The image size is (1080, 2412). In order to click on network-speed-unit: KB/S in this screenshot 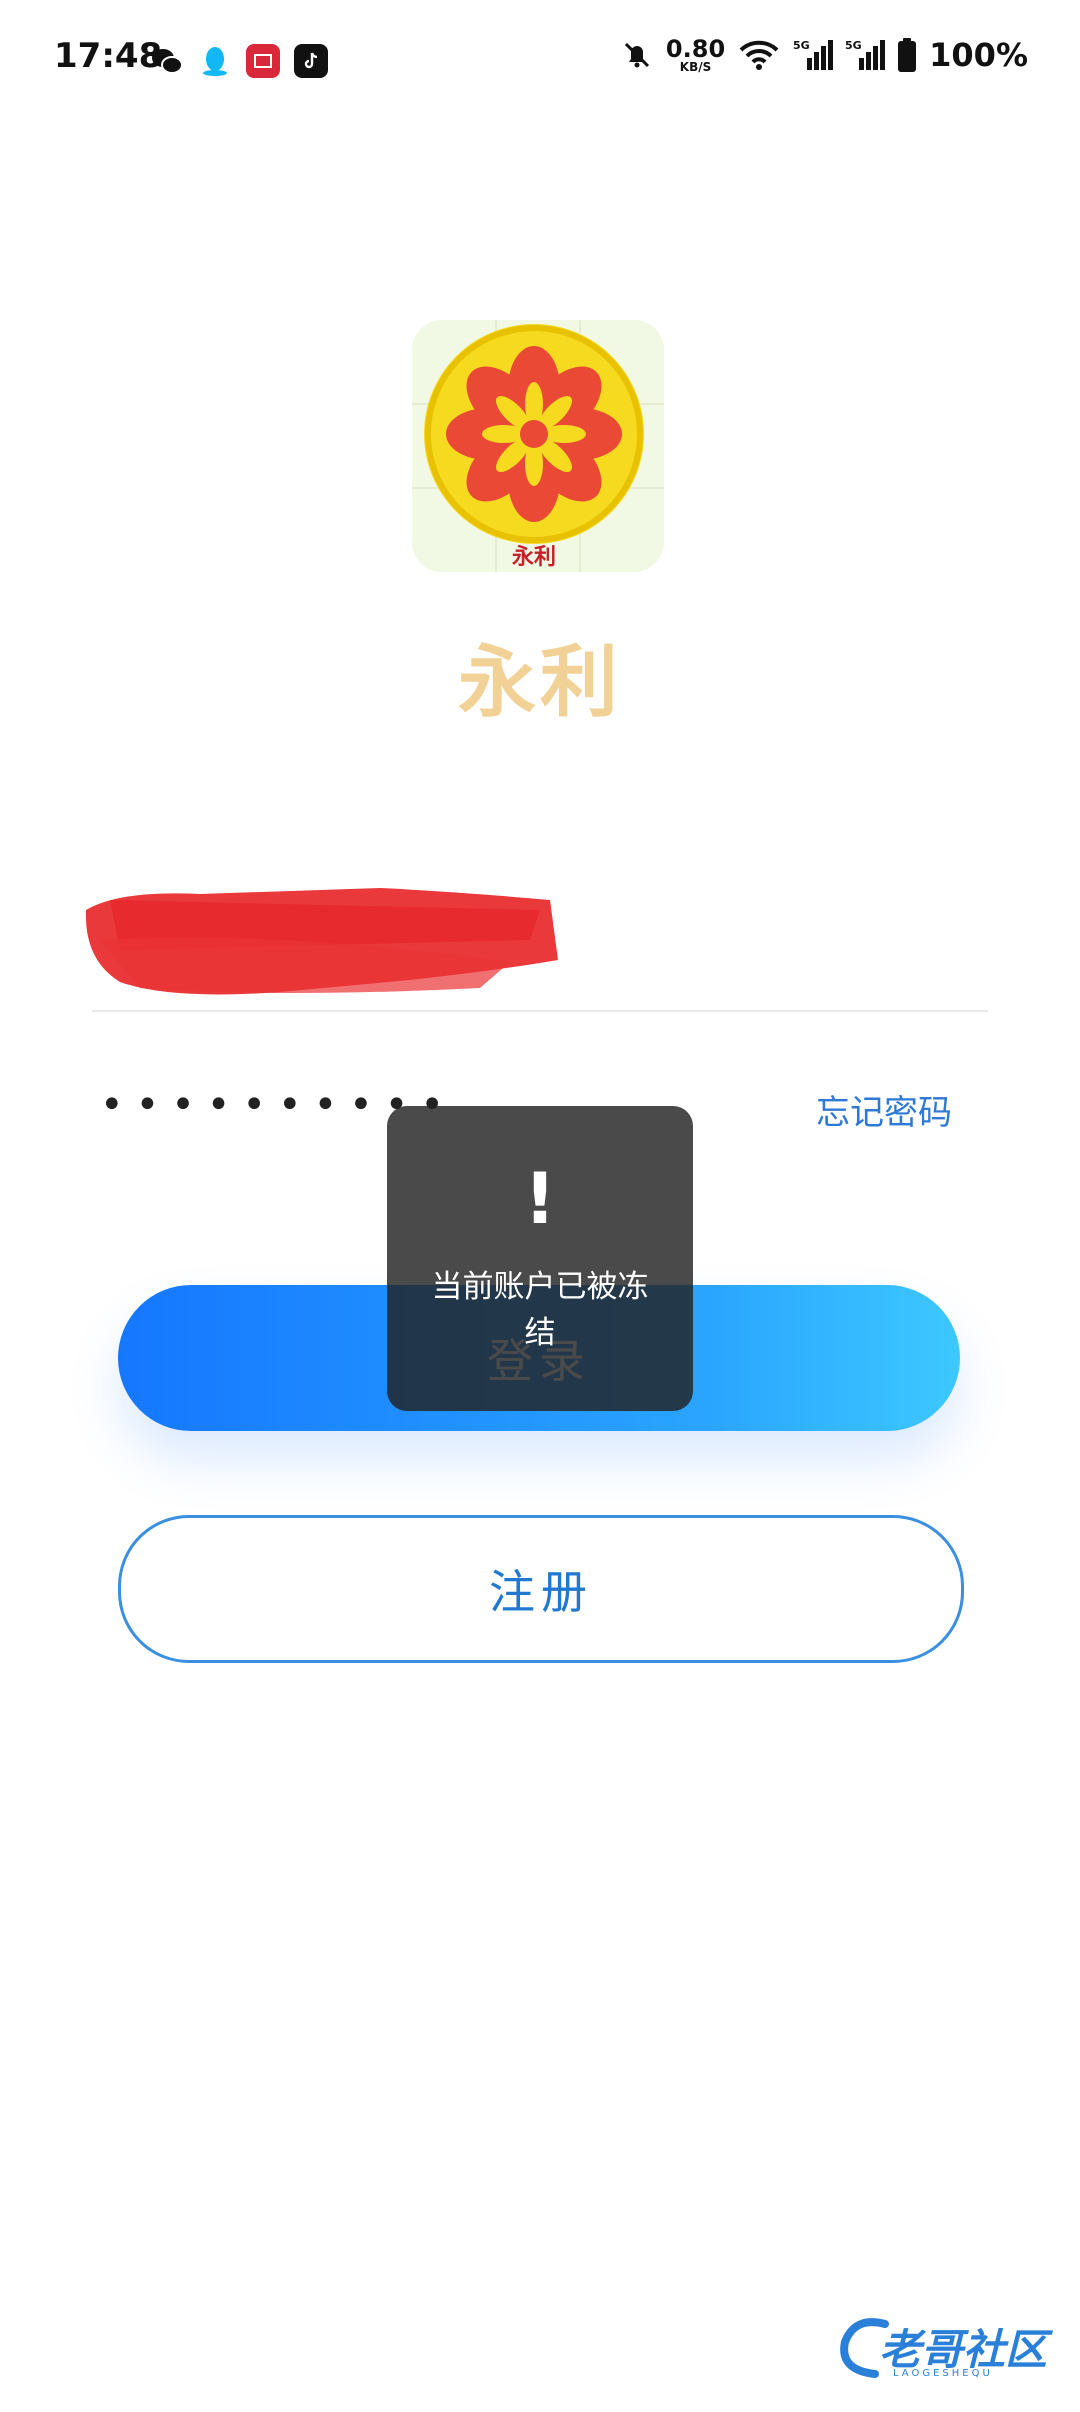, I will do `click(695, 67)`.